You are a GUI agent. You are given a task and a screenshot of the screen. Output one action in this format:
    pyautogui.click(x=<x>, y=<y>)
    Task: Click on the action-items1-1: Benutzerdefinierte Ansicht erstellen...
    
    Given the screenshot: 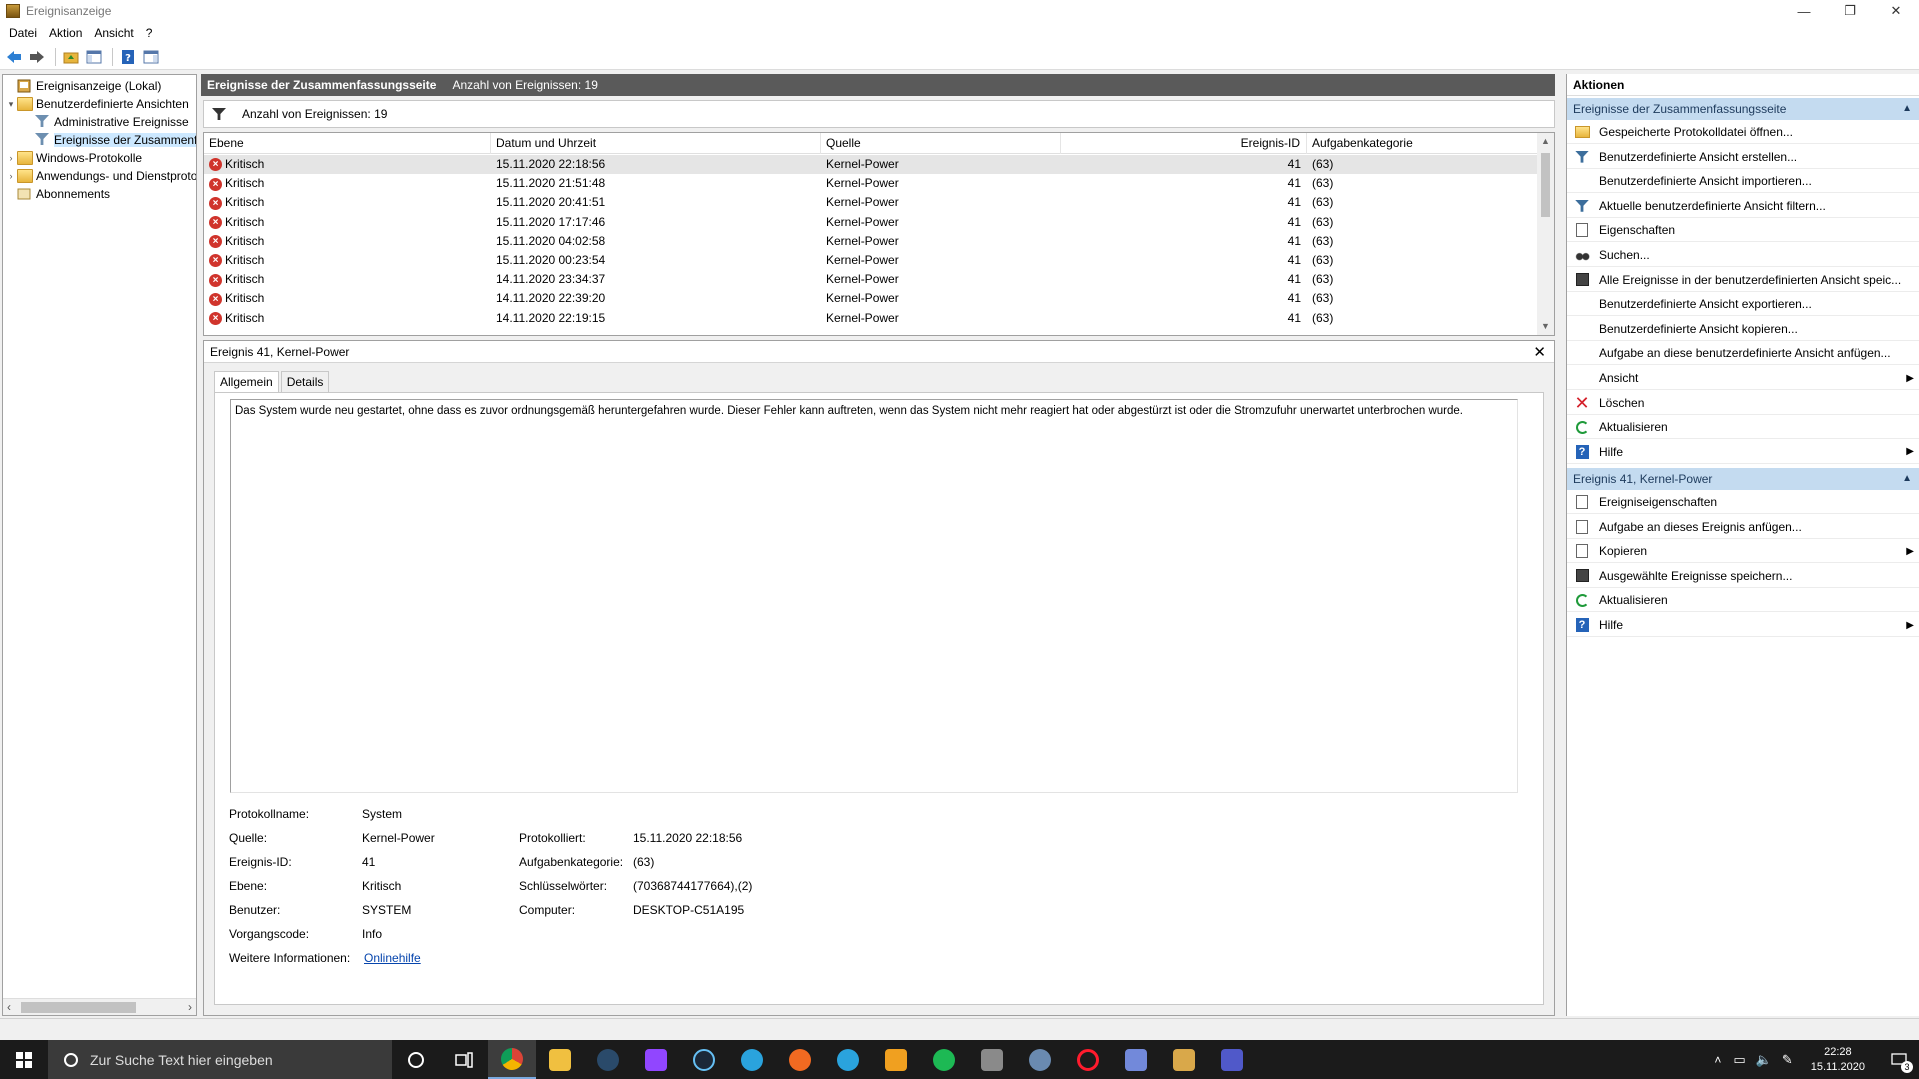 What is the action you would take?
    pyautogui.click(x=1743, y=157)
    